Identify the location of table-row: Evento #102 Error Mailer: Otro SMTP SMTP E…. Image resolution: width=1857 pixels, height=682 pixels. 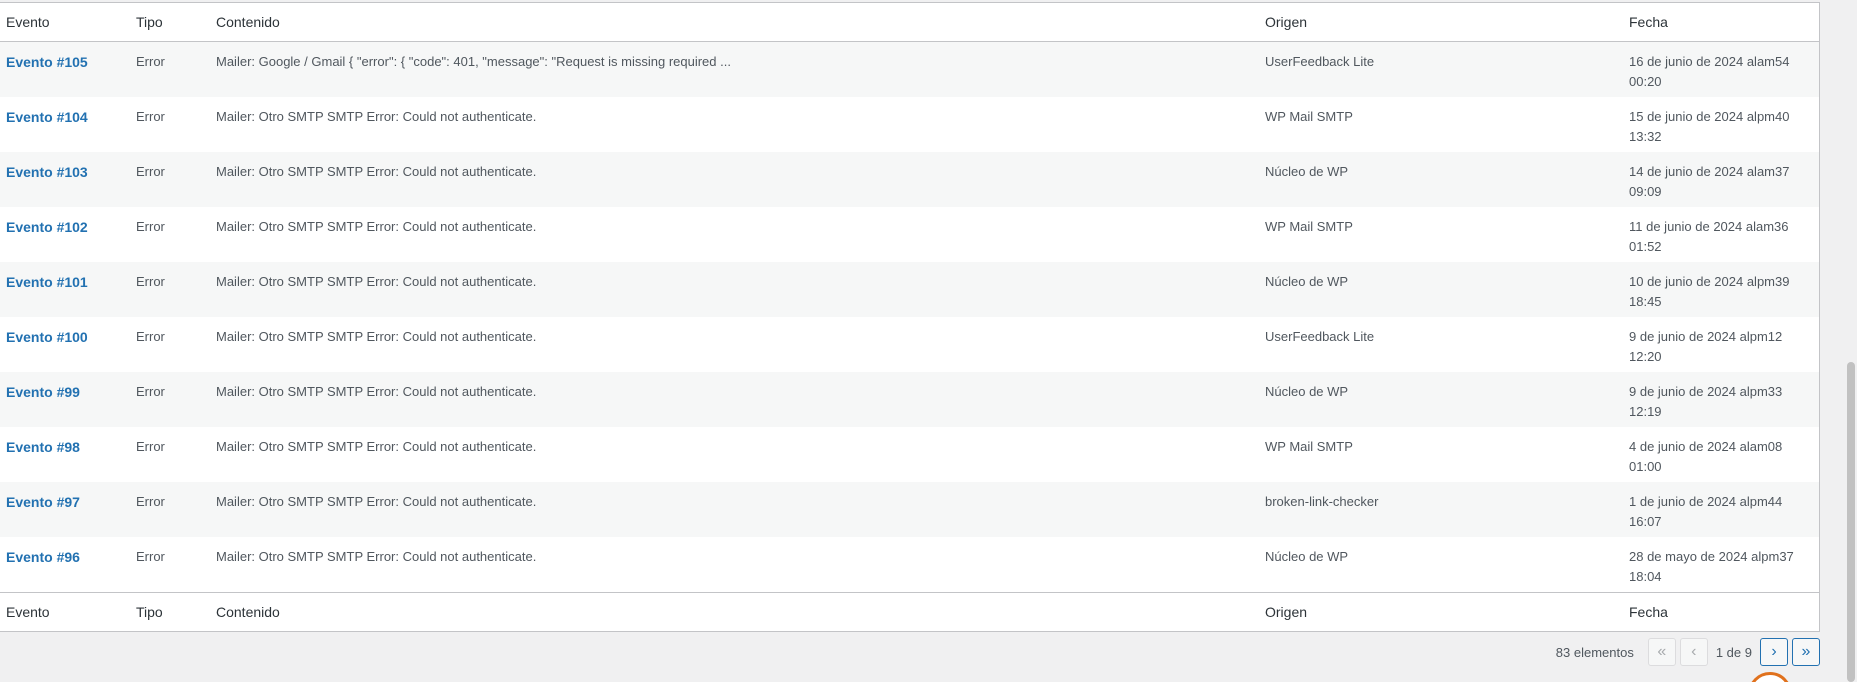
(909, 234).